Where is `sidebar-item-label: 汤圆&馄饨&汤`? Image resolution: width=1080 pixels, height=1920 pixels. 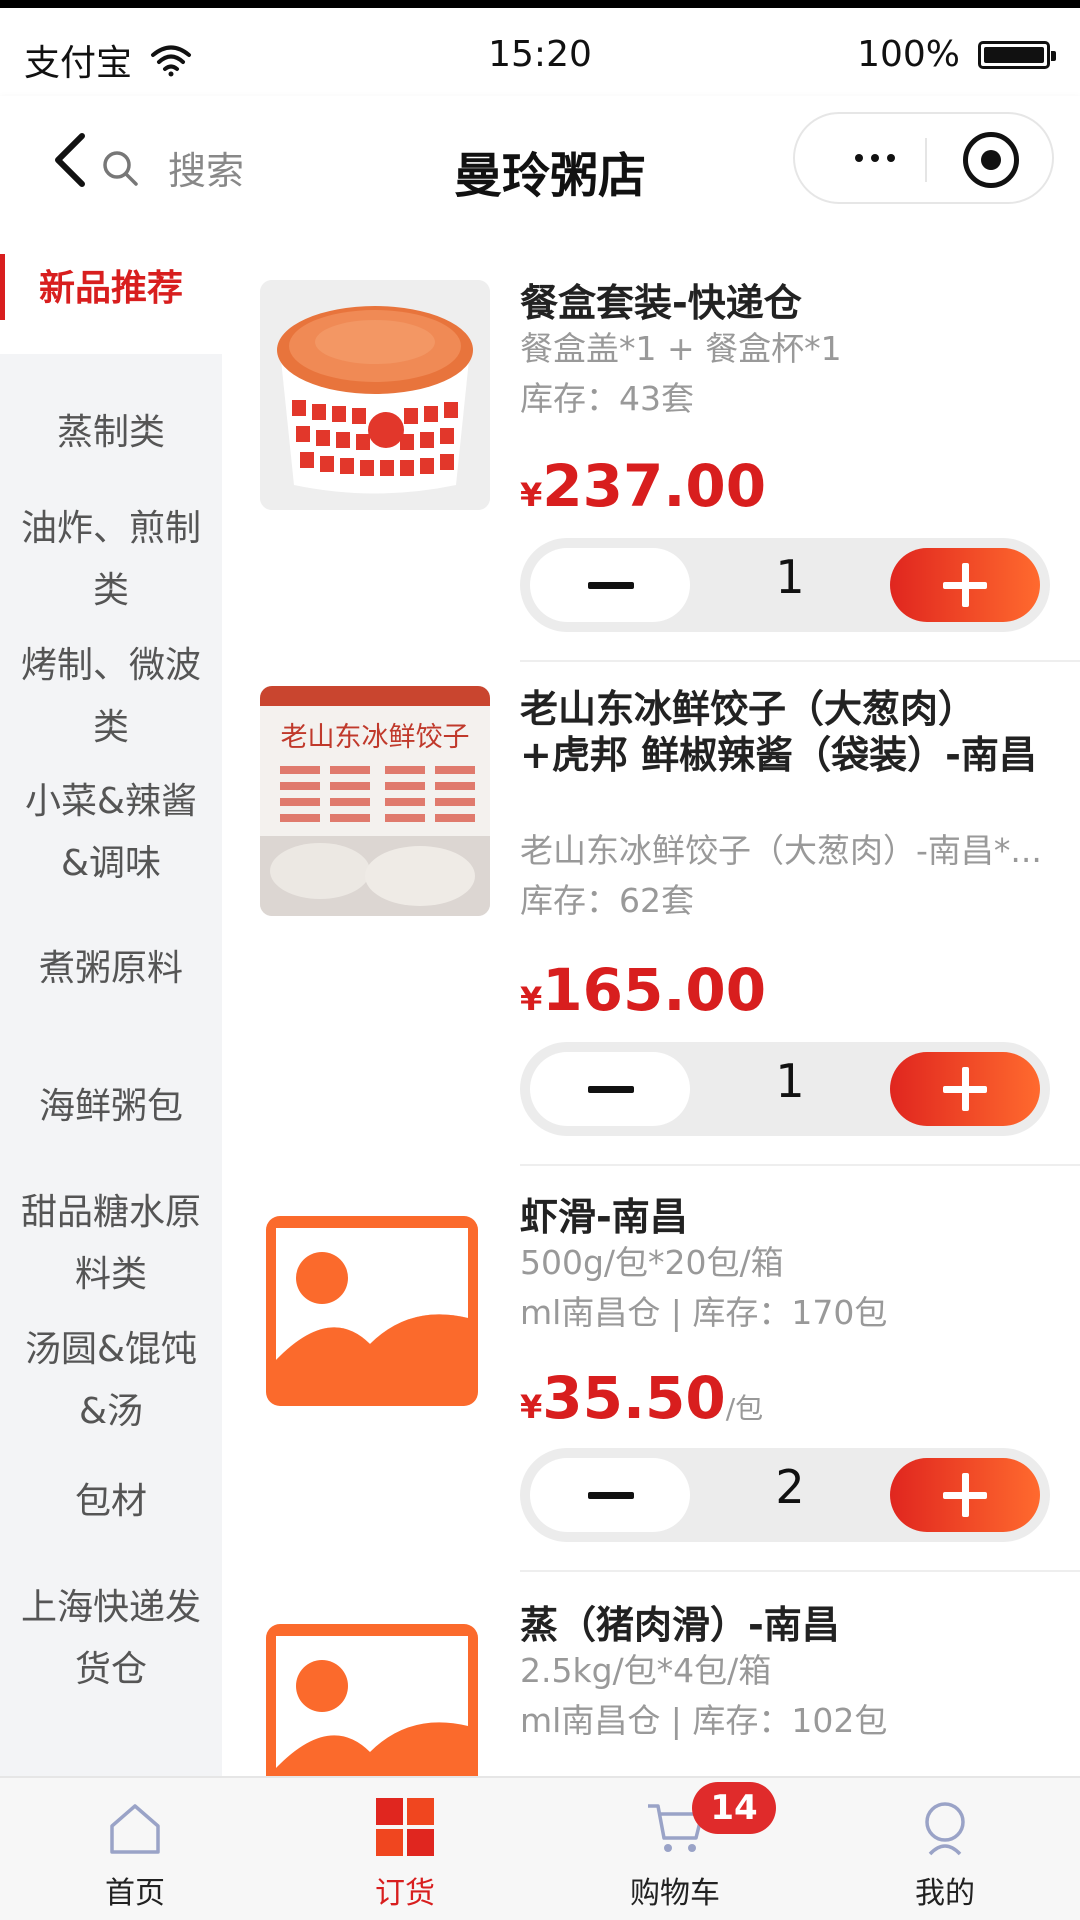 sidebar-item-label: 汤圆&馄饨&汤 is located at coordinates (111, 1380).